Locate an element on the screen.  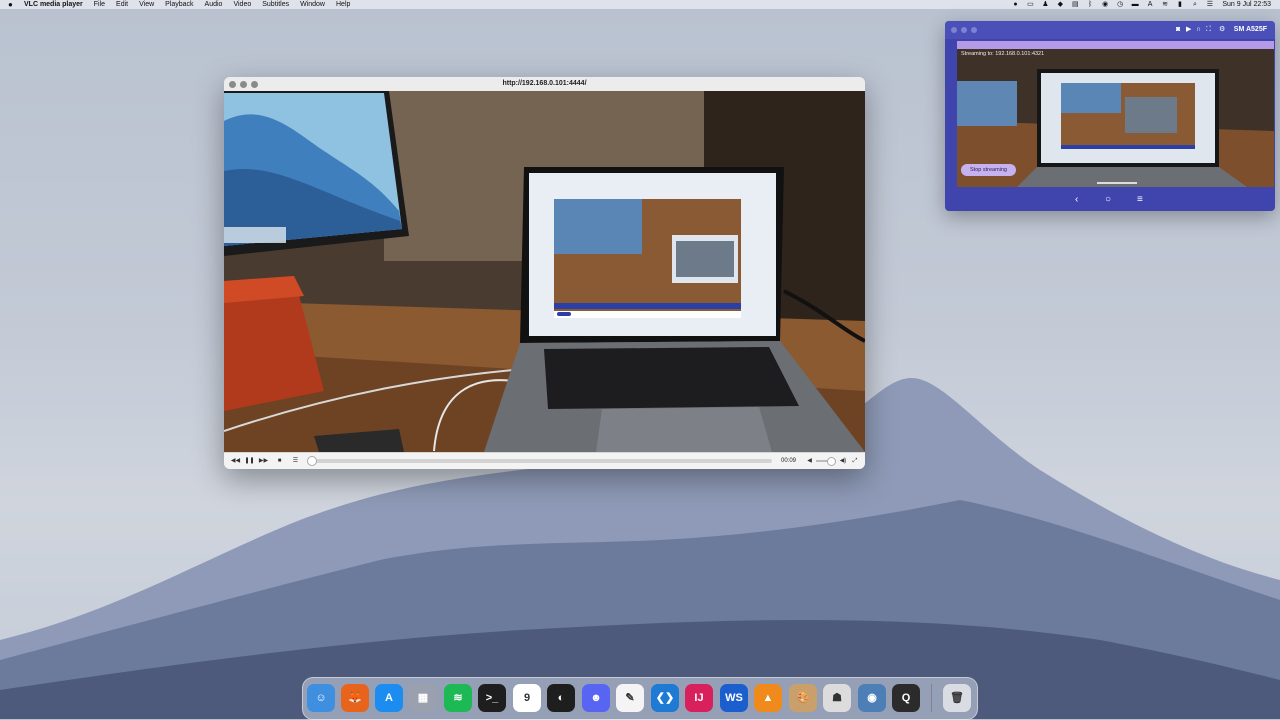
vlc-window-title: http://192.168.0.101:4444/ is located at coordinates (544, 83).